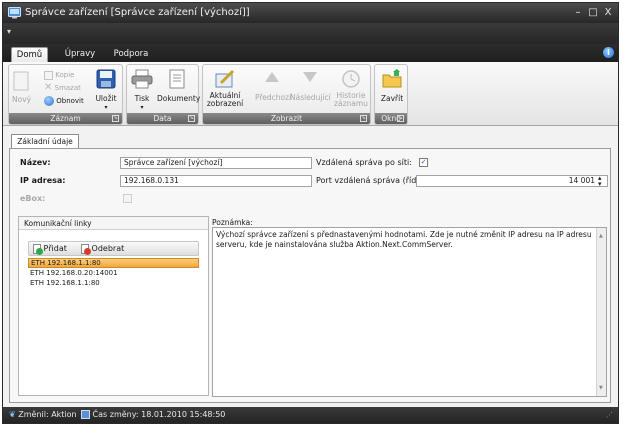  I want to click on save-disk-icon, so click(106, 79).